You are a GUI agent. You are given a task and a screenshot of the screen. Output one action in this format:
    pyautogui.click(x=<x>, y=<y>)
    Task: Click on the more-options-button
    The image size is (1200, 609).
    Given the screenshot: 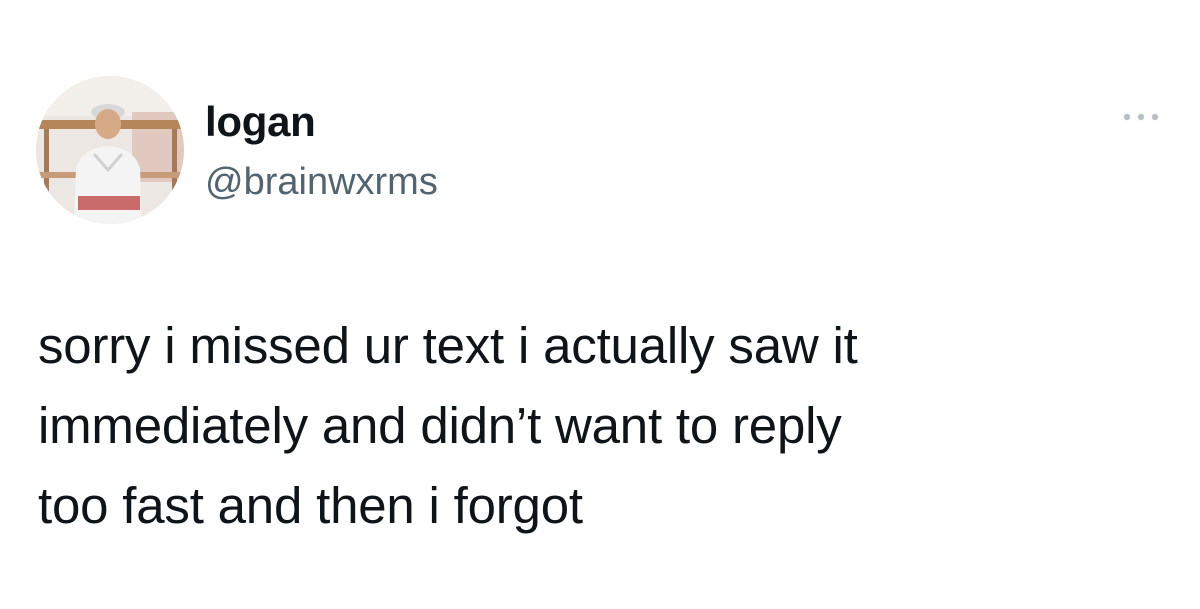 What is the action you would take?
    pyautogui.click(x=1141, y=117)
    